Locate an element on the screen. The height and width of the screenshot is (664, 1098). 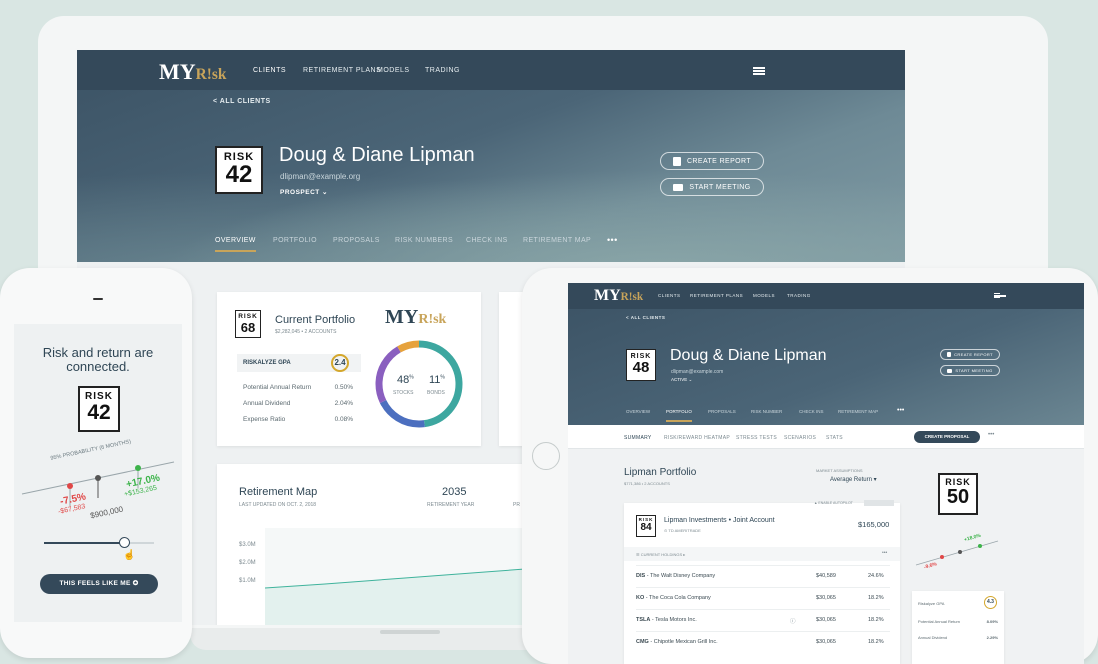
market-assumptions-dropdown: Average Return ▾ is located at coordinates (853, 479).